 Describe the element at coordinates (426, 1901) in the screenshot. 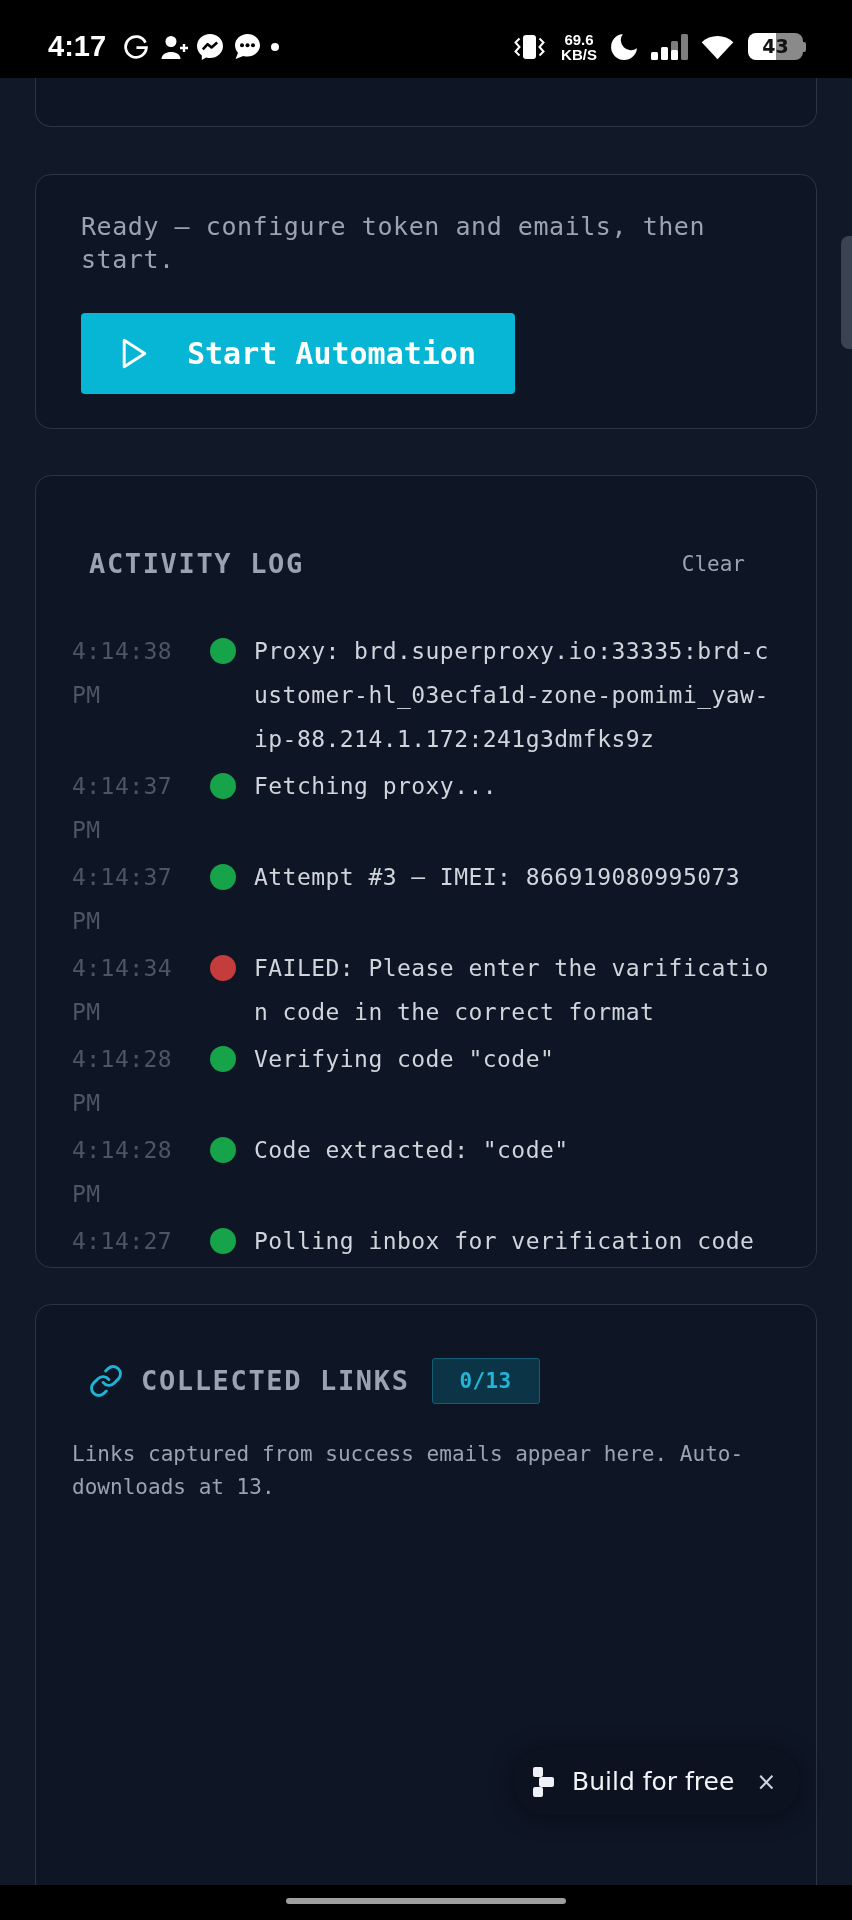

I see `home-indicator` at that location.